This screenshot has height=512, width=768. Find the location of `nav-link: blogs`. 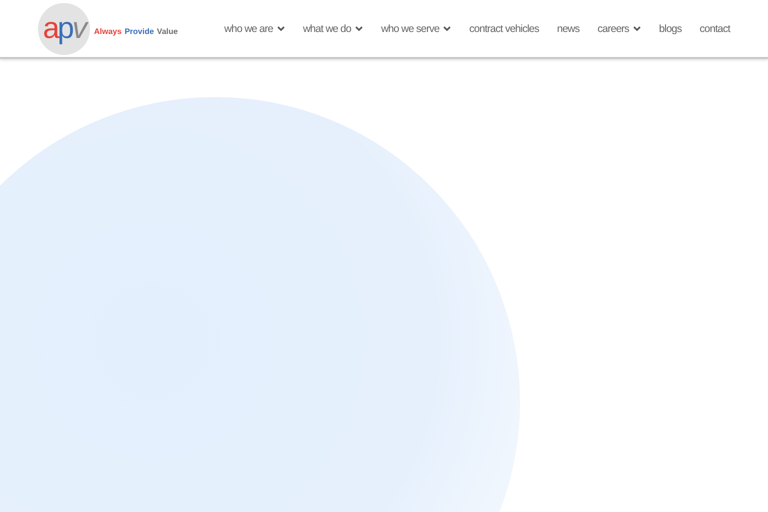

nav-link: blogs is located at coordinates (670, 28).